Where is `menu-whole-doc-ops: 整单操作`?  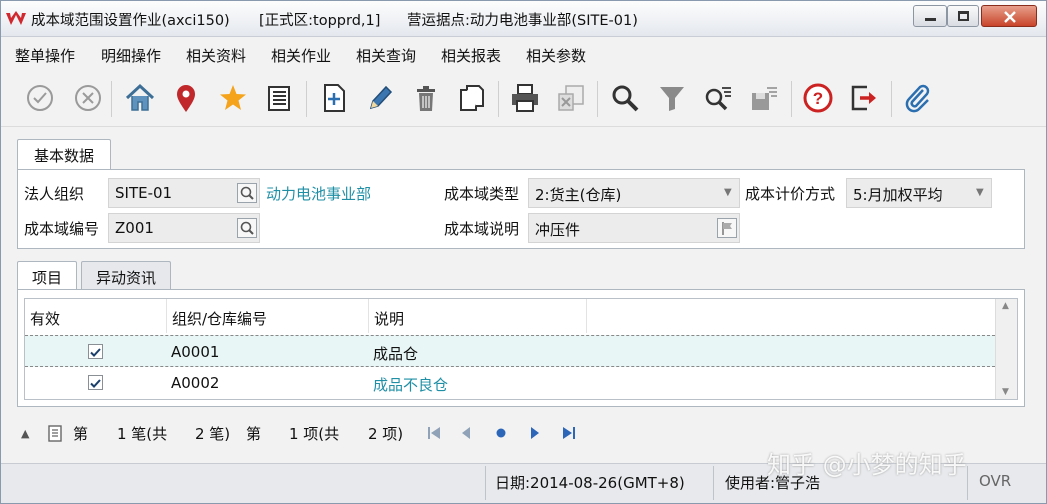
menu-whole-doc-ops: 整单操作 is located at coordinates (45, 55).